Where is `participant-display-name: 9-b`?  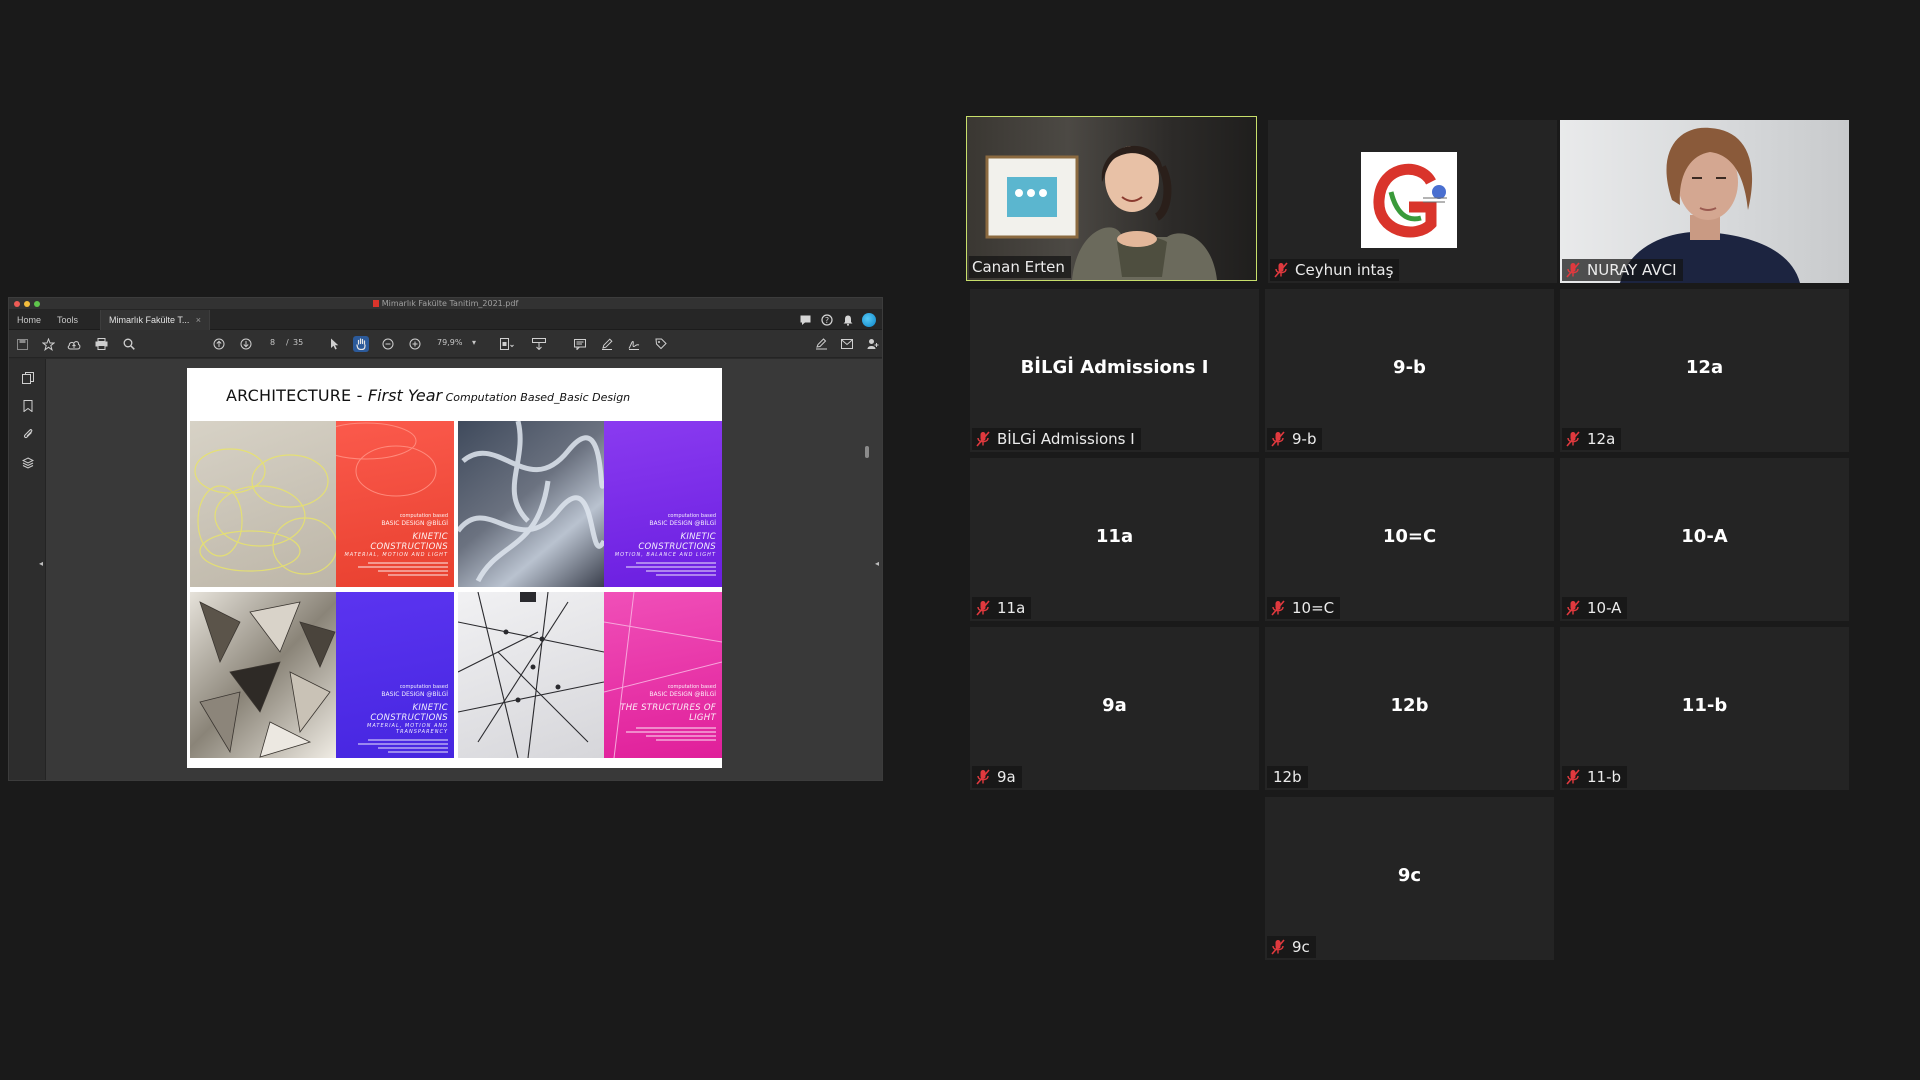 participant-display-name: 9-b is located at coordinates (1409, 367).